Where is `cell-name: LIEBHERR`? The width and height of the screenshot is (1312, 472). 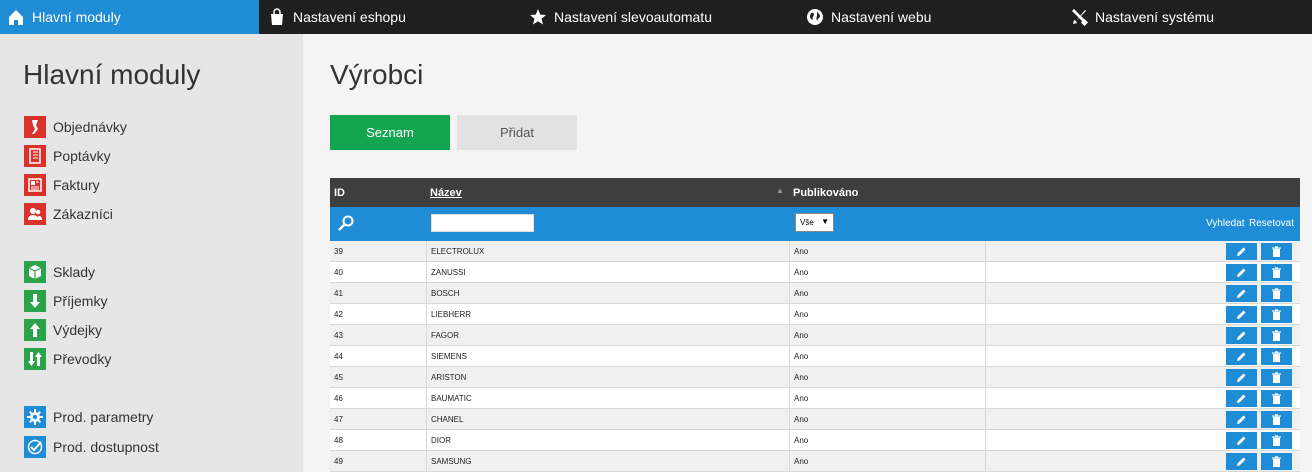 cell-name: LIEBHERR is located at coordinates (607, 314).